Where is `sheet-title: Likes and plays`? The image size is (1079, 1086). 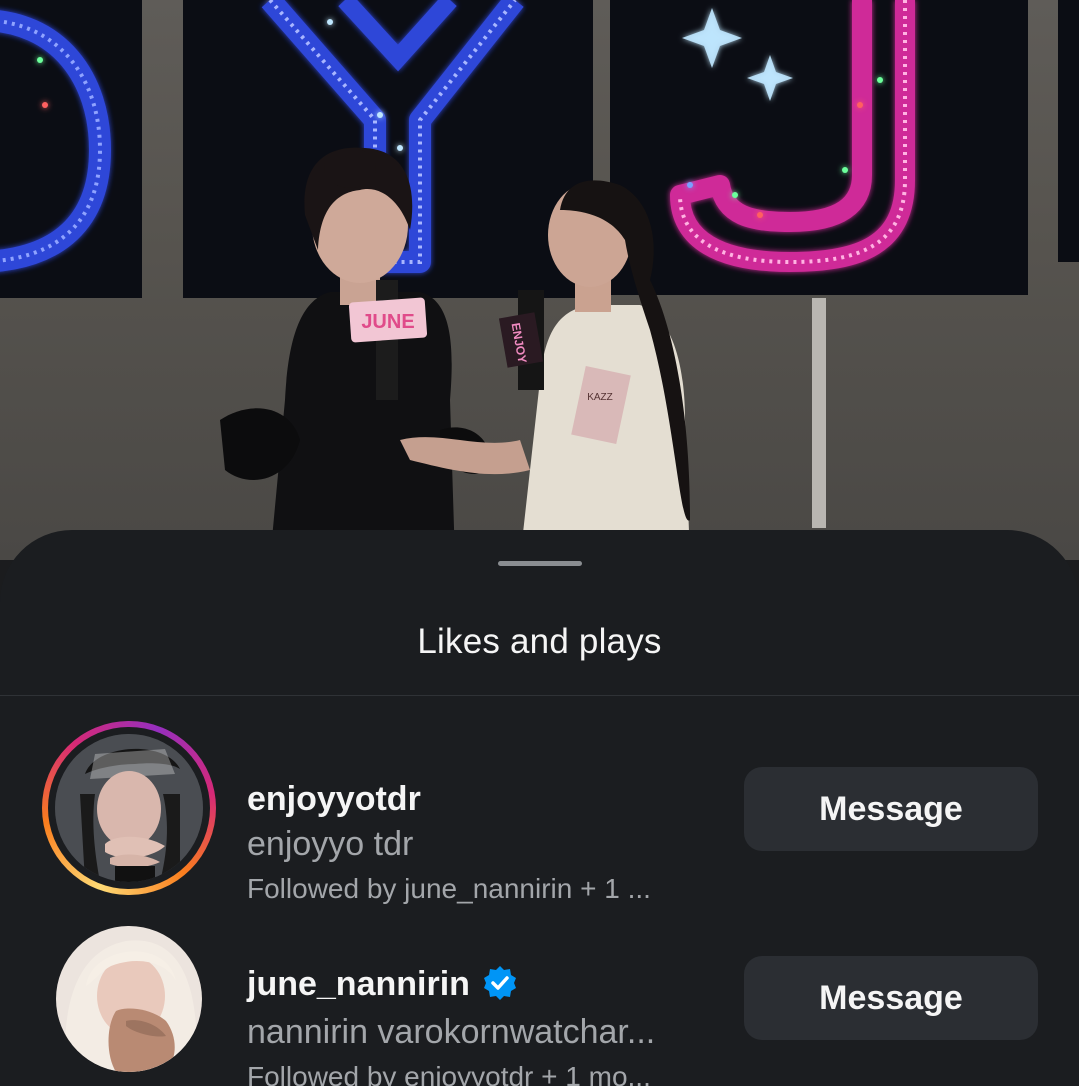 sheet-title: Likes and plays is located at coordinates (539, 641).